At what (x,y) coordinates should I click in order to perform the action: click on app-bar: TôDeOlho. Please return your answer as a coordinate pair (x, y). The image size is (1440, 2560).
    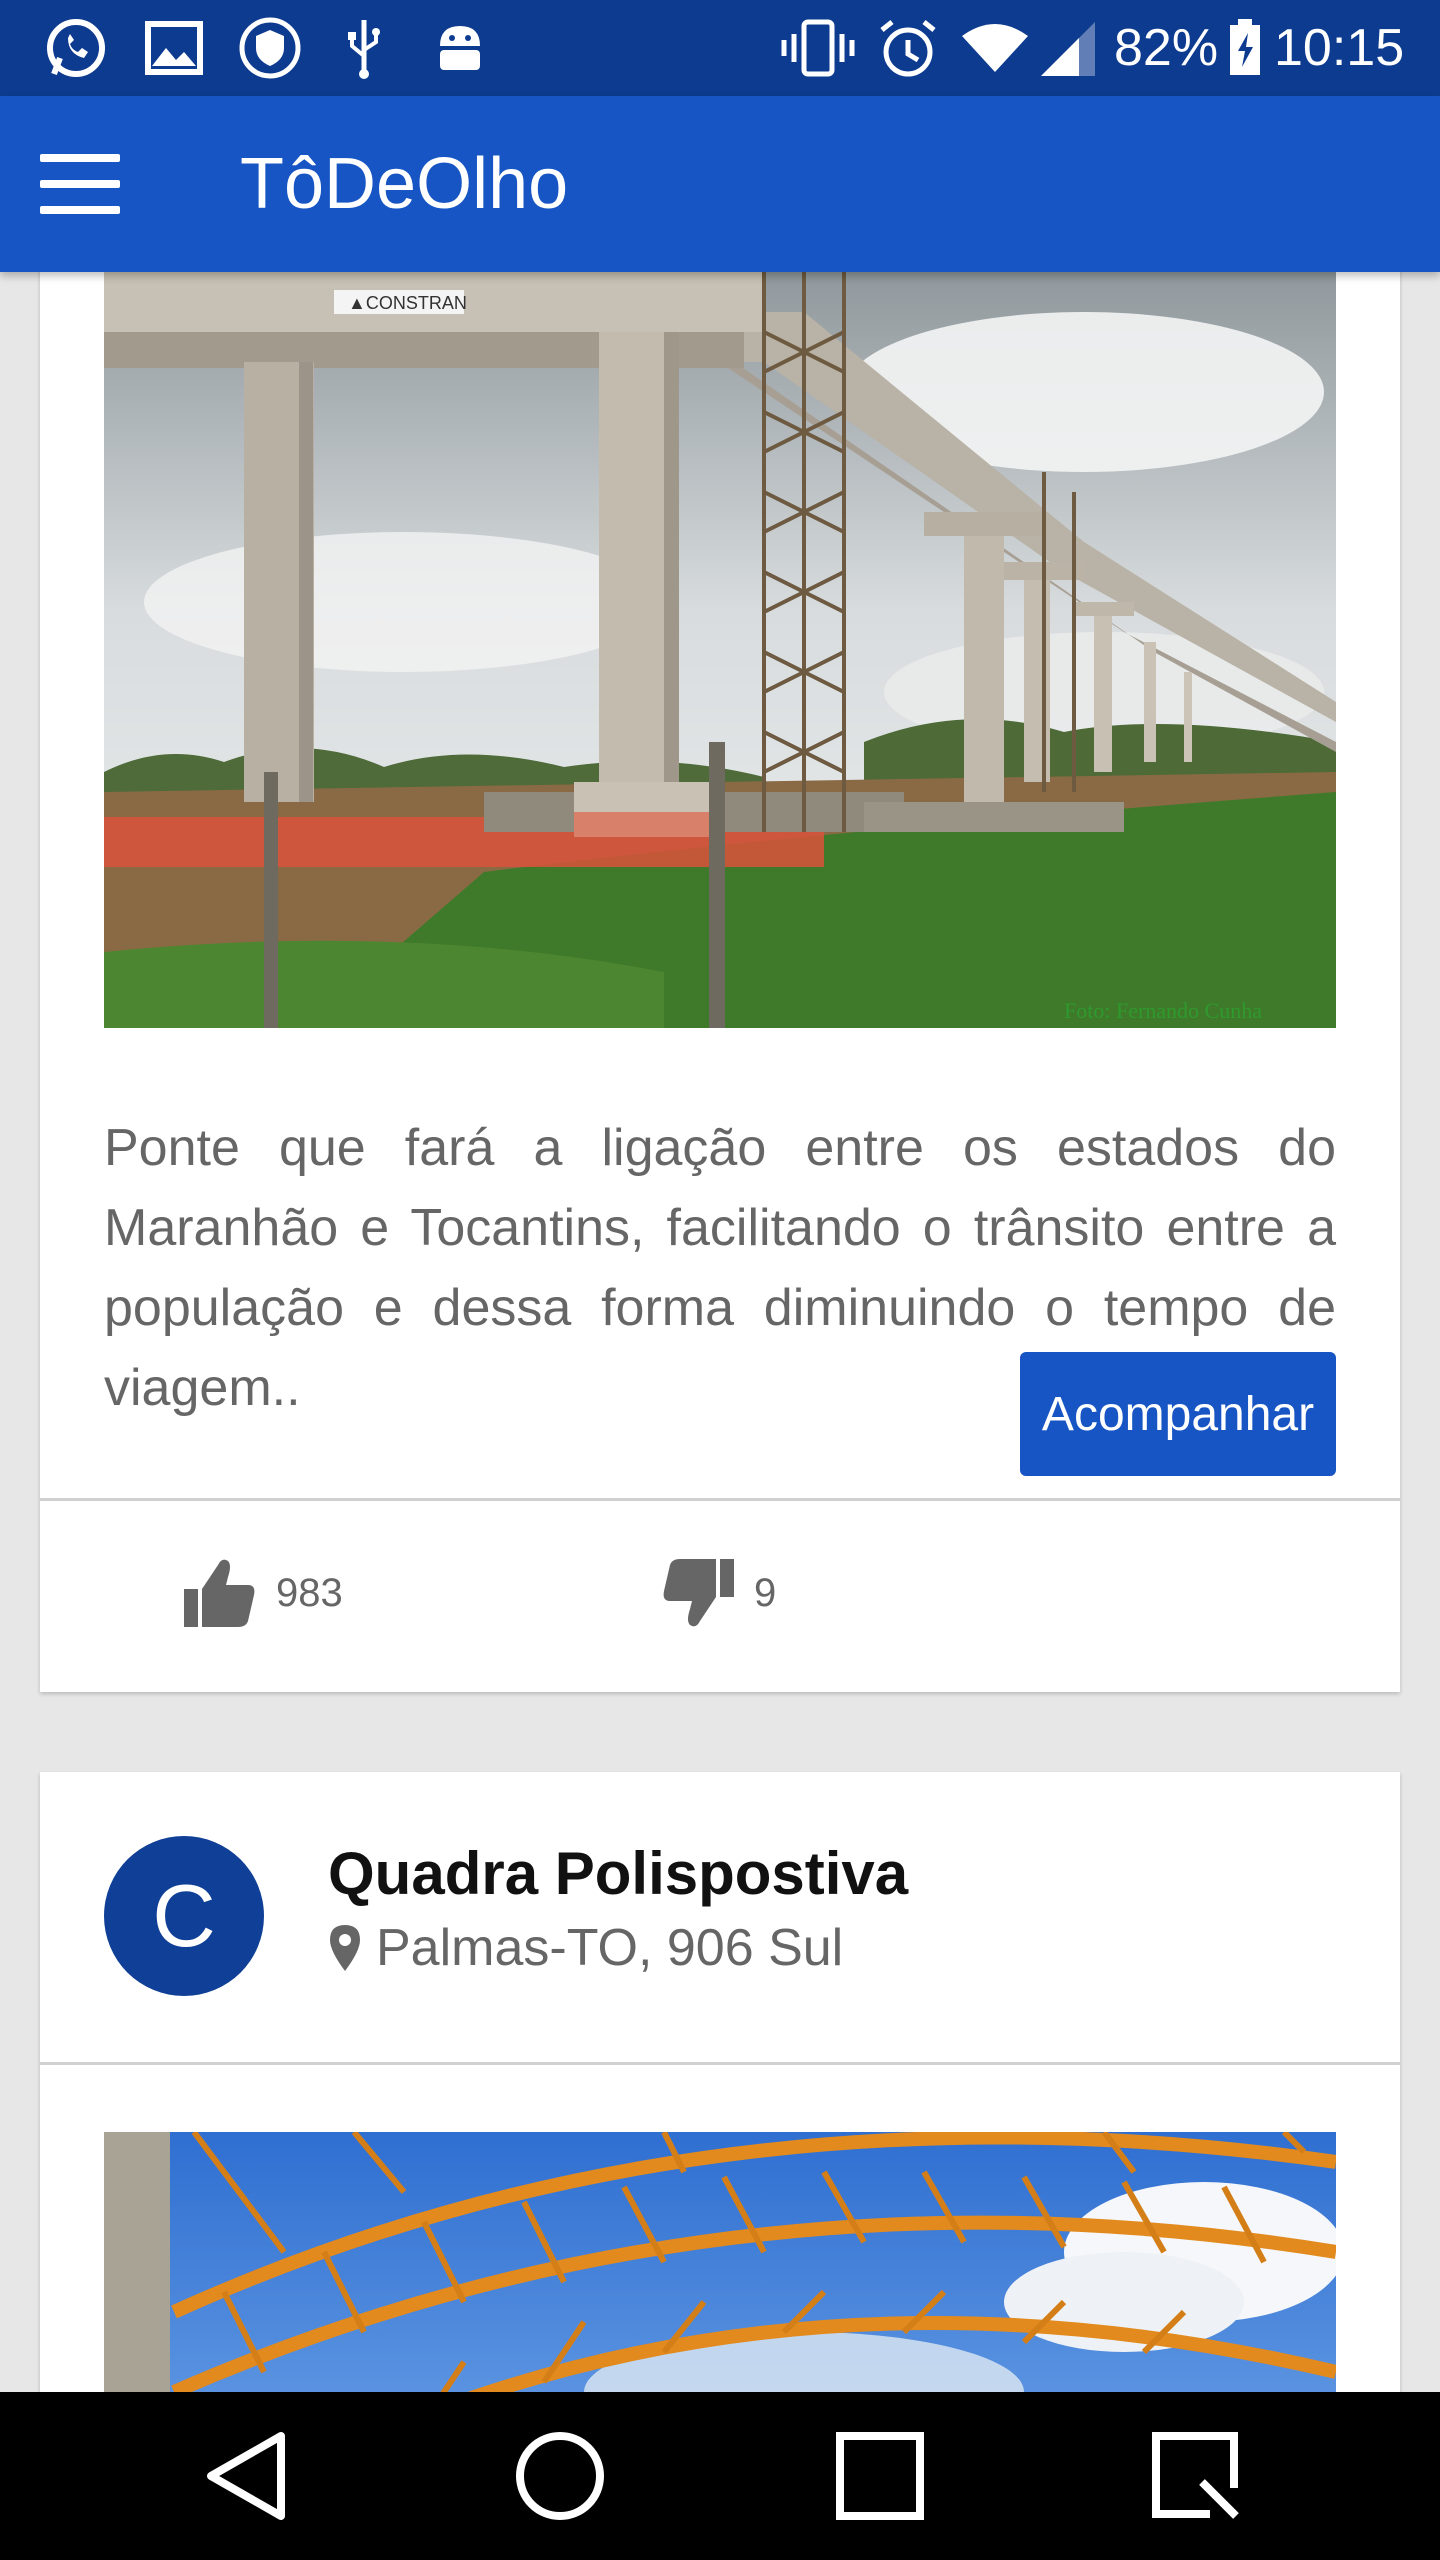
    Looking at the image, I should click on (720, 184).